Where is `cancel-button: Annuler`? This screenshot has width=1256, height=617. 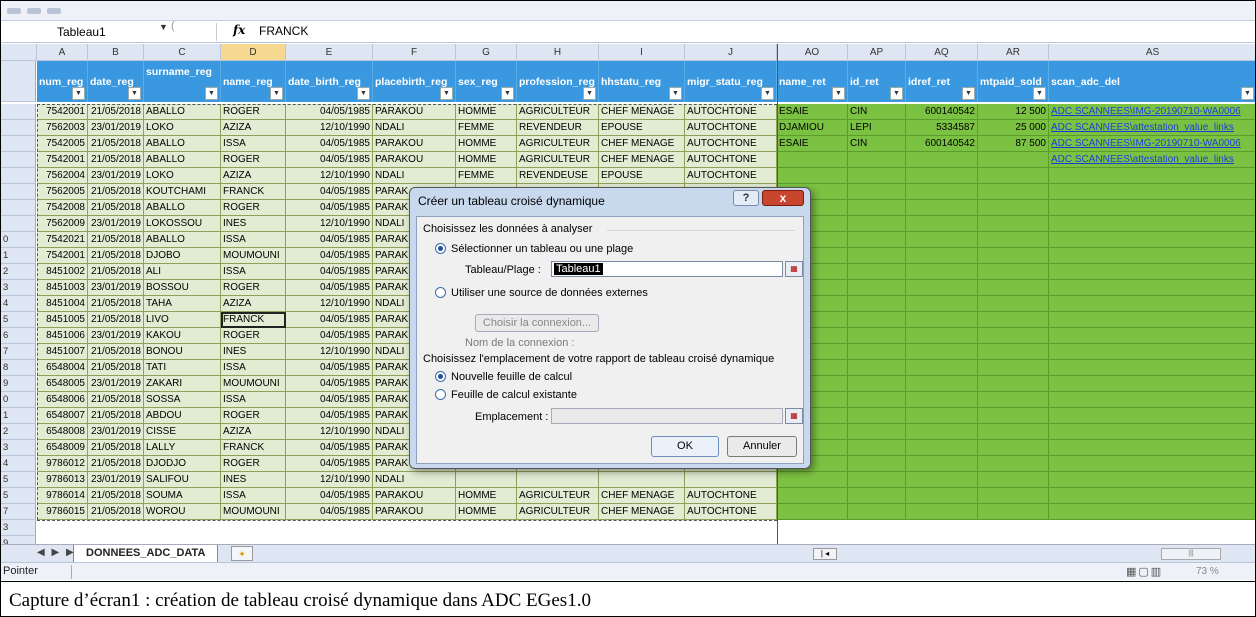 cancel-button: Annuler is located at coordinates (762, 446).